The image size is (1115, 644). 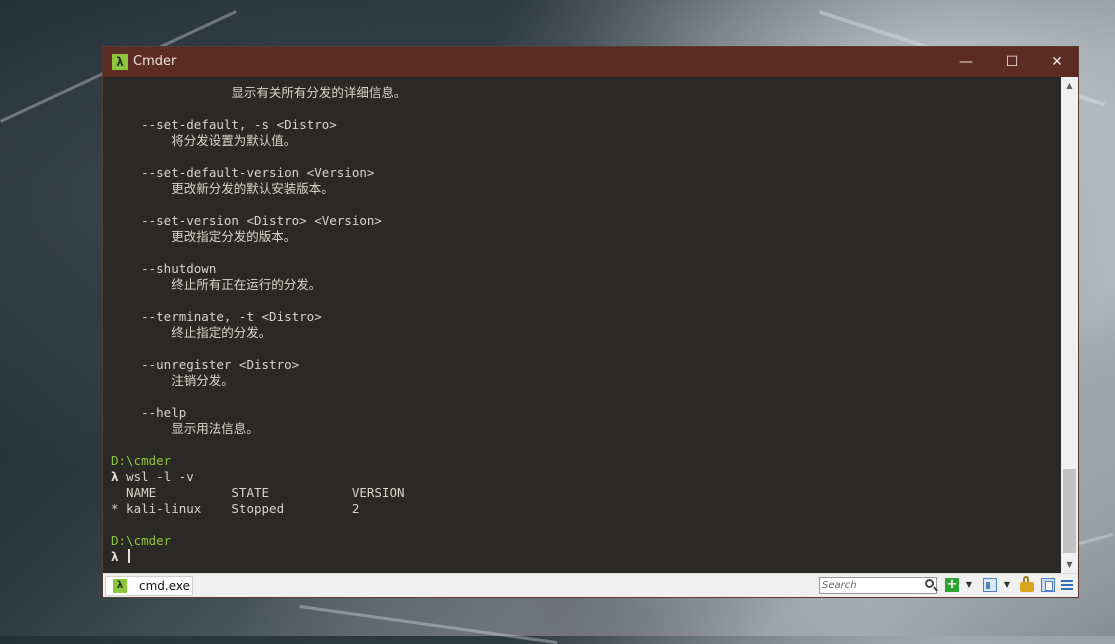 What do you see at coordinates (1057, 62) in the screenshot?
I see `close-button: ✕` at bounding box center [1057, 62].